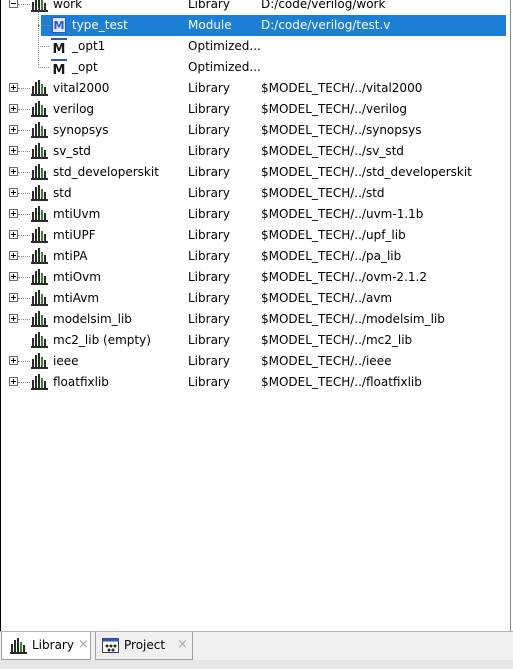  I want to click on row-path: $MODEL_TECH/../std, so click(323, 193).